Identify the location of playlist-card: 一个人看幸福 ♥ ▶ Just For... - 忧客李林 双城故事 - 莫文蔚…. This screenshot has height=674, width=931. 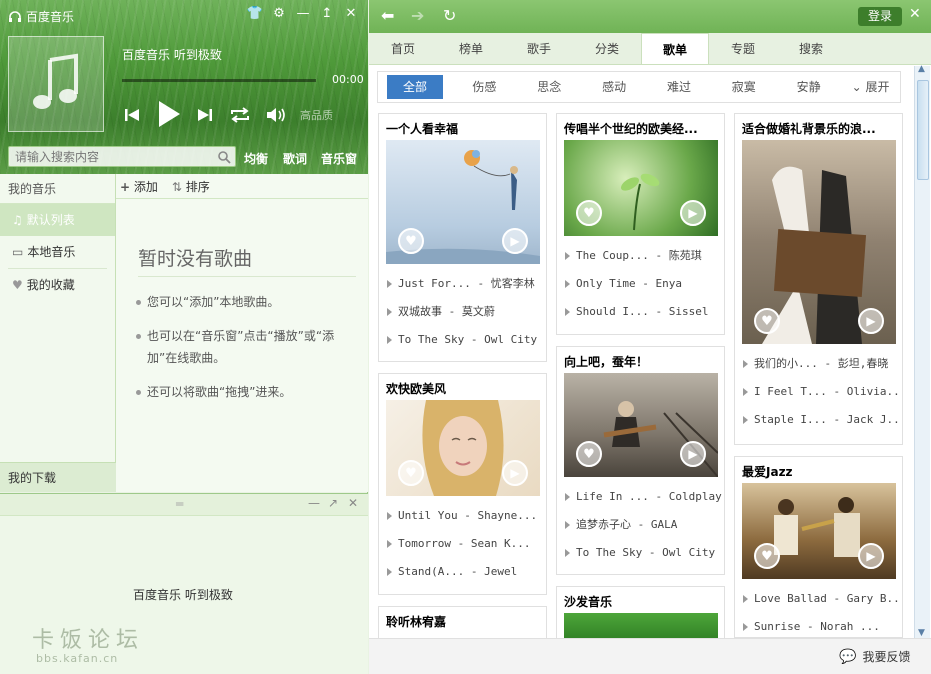
(462, 237).